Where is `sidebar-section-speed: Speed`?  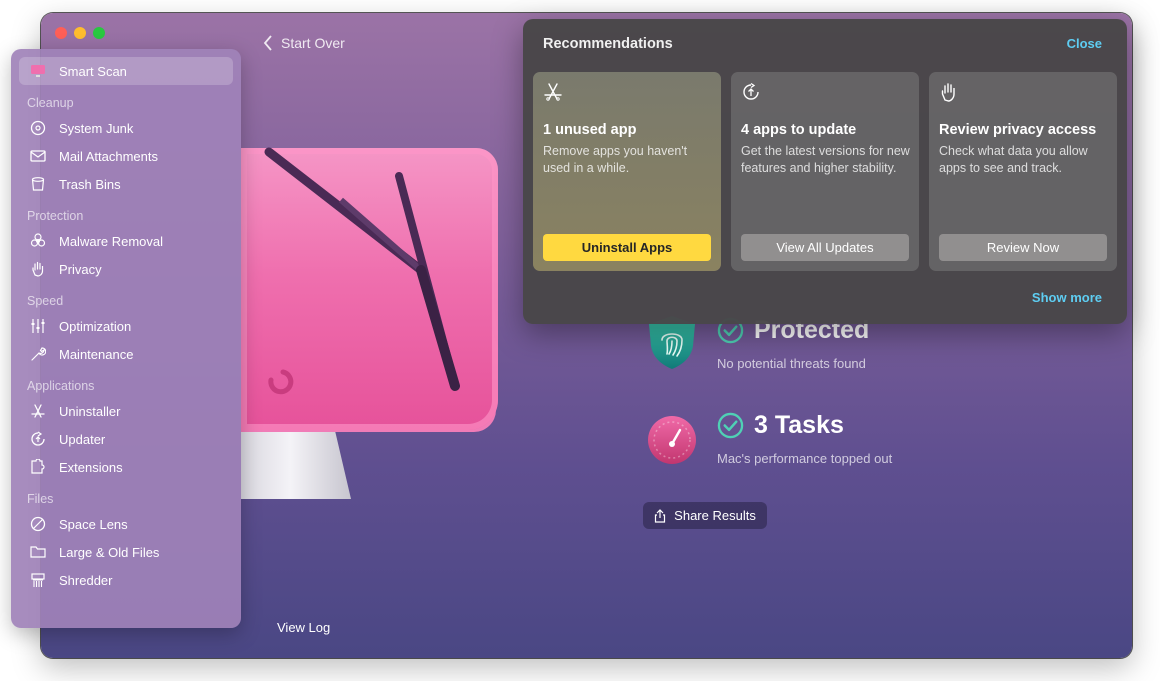 sidebar-section-speed: Speed is located at coordinates (45, 301).